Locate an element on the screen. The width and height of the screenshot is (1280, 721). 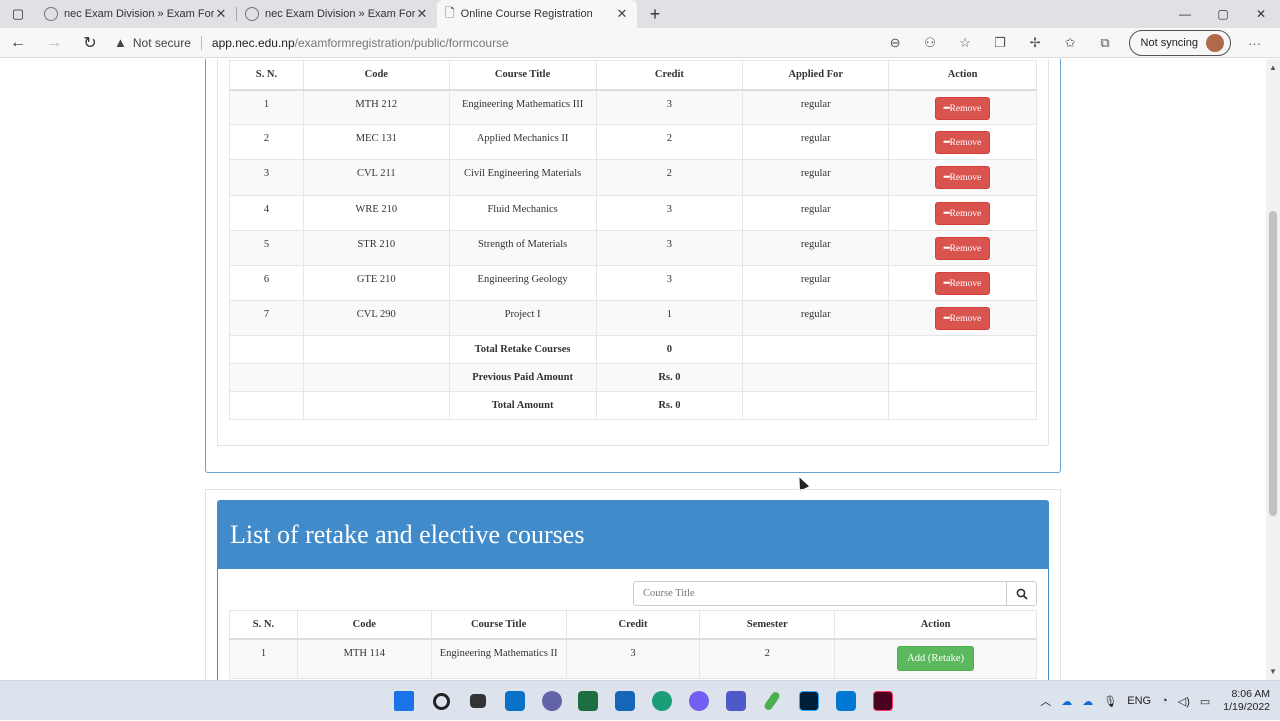
chevron-up-icon: ︿ is located at coordinates (1045, 701).